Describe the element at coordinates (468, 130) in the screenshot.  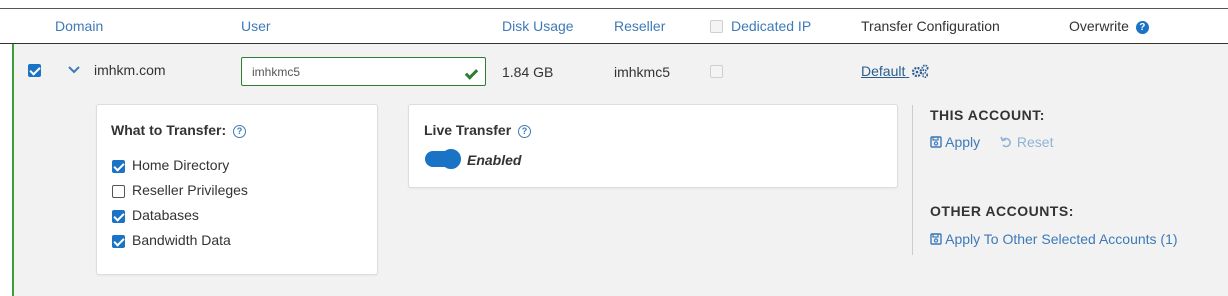
I see `live-transfer-title: Live Transfer` at that location.